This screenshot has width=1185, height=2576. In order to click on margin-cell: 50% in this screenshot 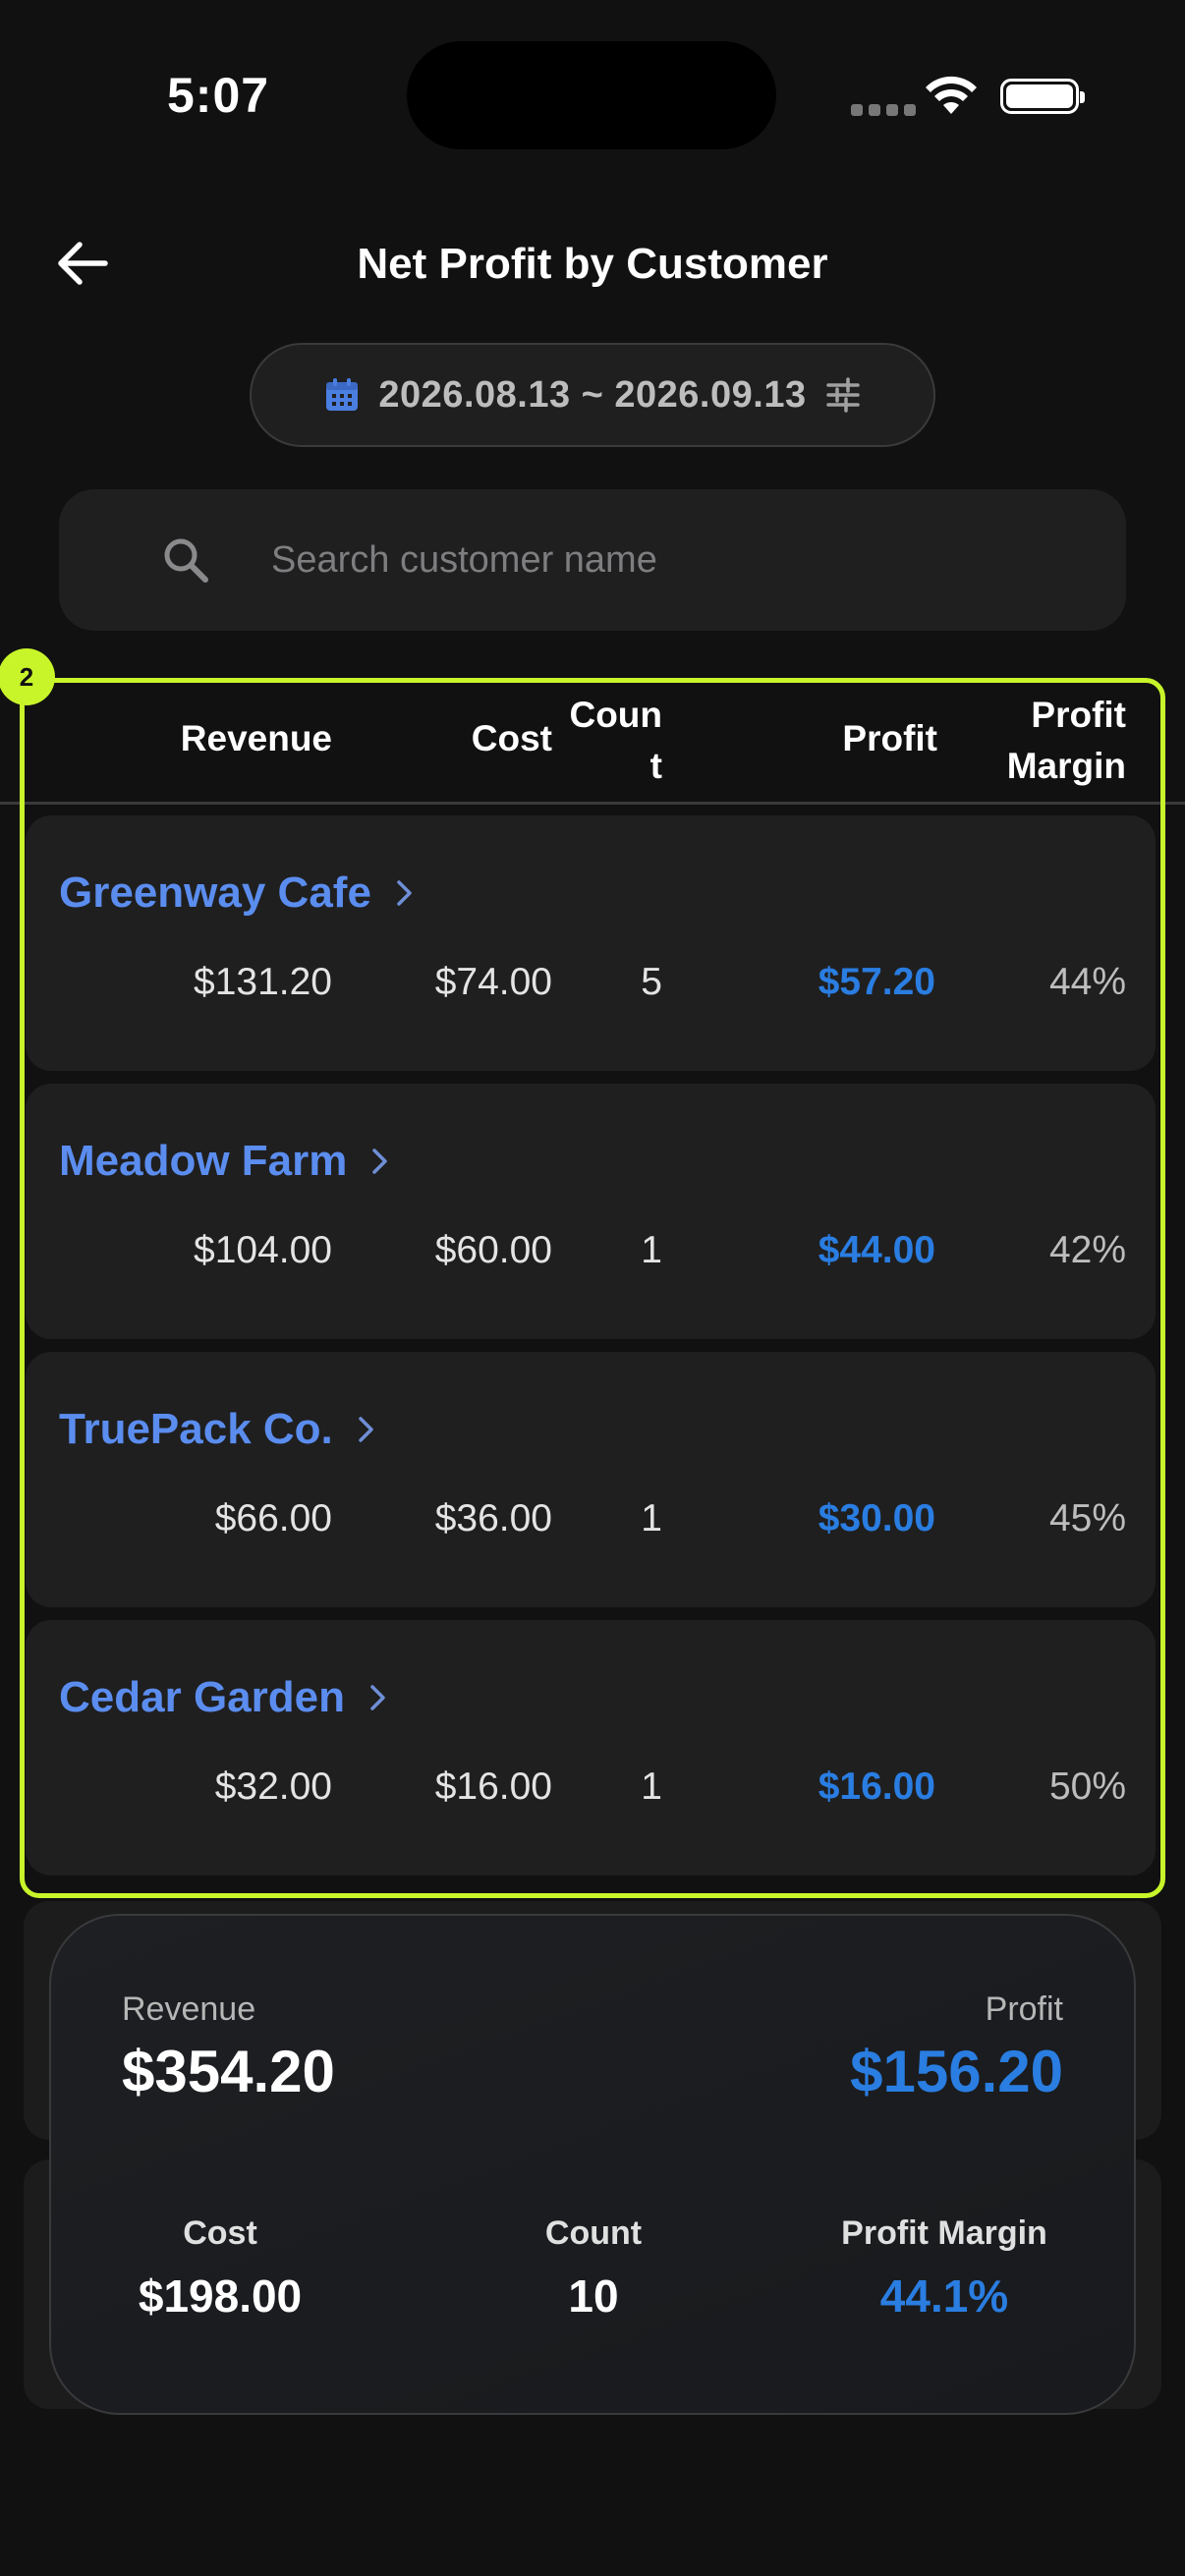, I will do `click(1087, 1786)`.